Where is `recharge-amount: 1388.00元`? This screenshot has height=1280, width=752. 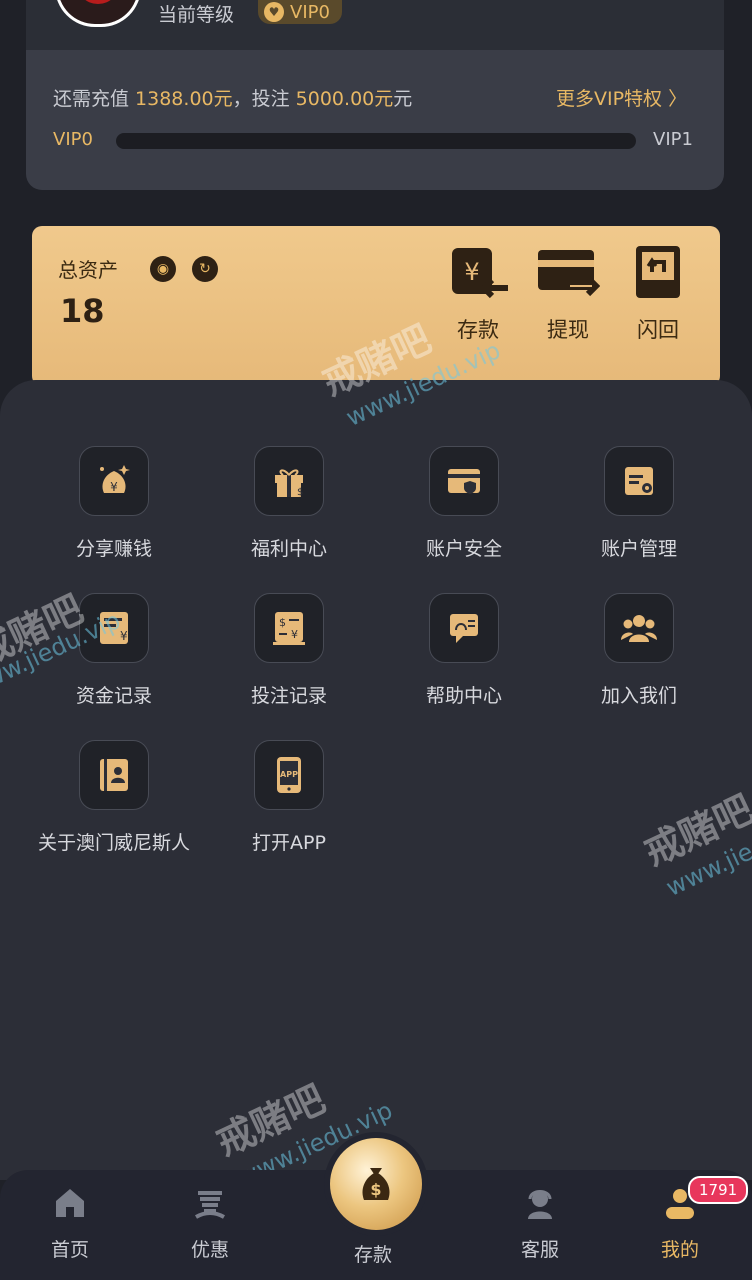
recharge-amount: 1388.00元 is located at coordinates (184, 99).